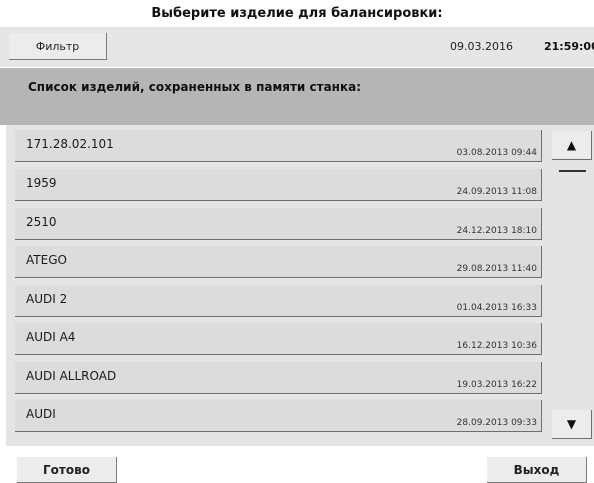  What do you see at coordinates (41, 414) in the screenshot?
I see `item-name: AUDI` at bounding box center [41, 414].